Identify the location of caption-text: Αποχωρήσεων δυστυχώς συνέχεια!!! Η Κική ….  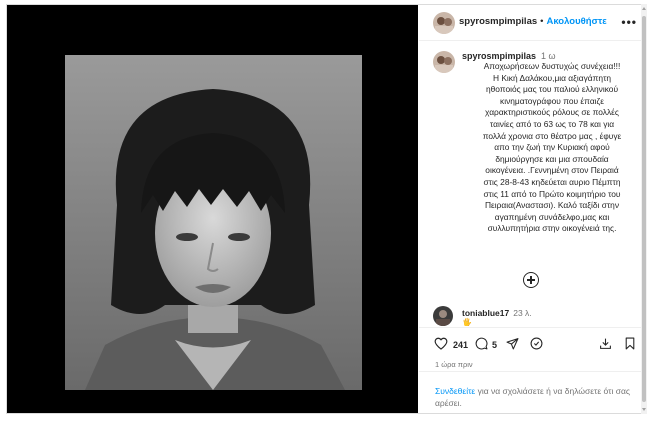
(552, 147).